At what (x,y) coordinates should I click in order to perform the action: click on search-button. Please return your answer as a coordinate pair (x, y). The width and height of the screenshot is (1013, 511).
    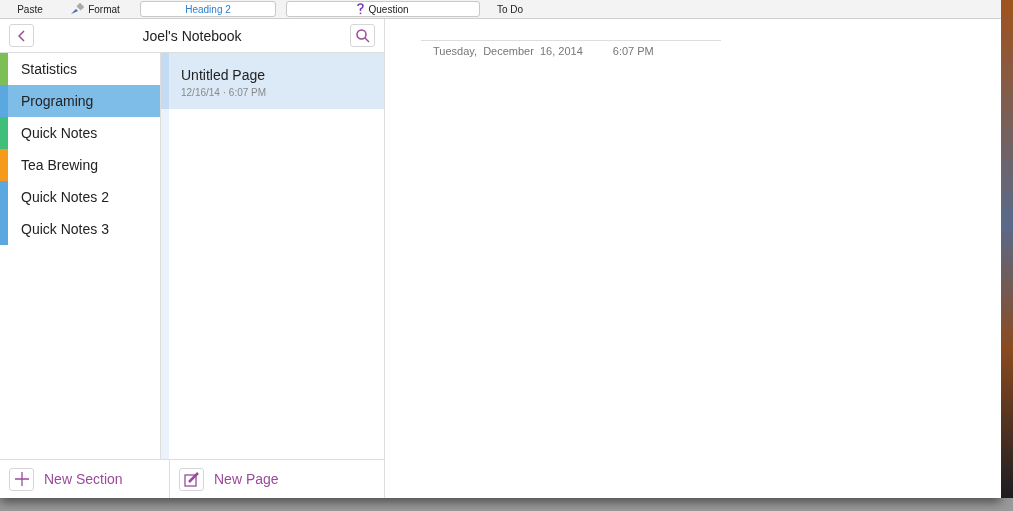
    Looking at the image, I should click on (362, 35).